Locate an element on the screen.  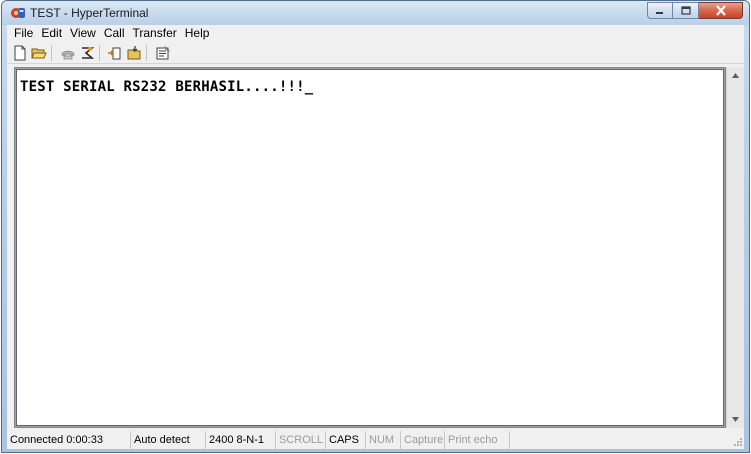
close-button is located at coordinates (721, 10).